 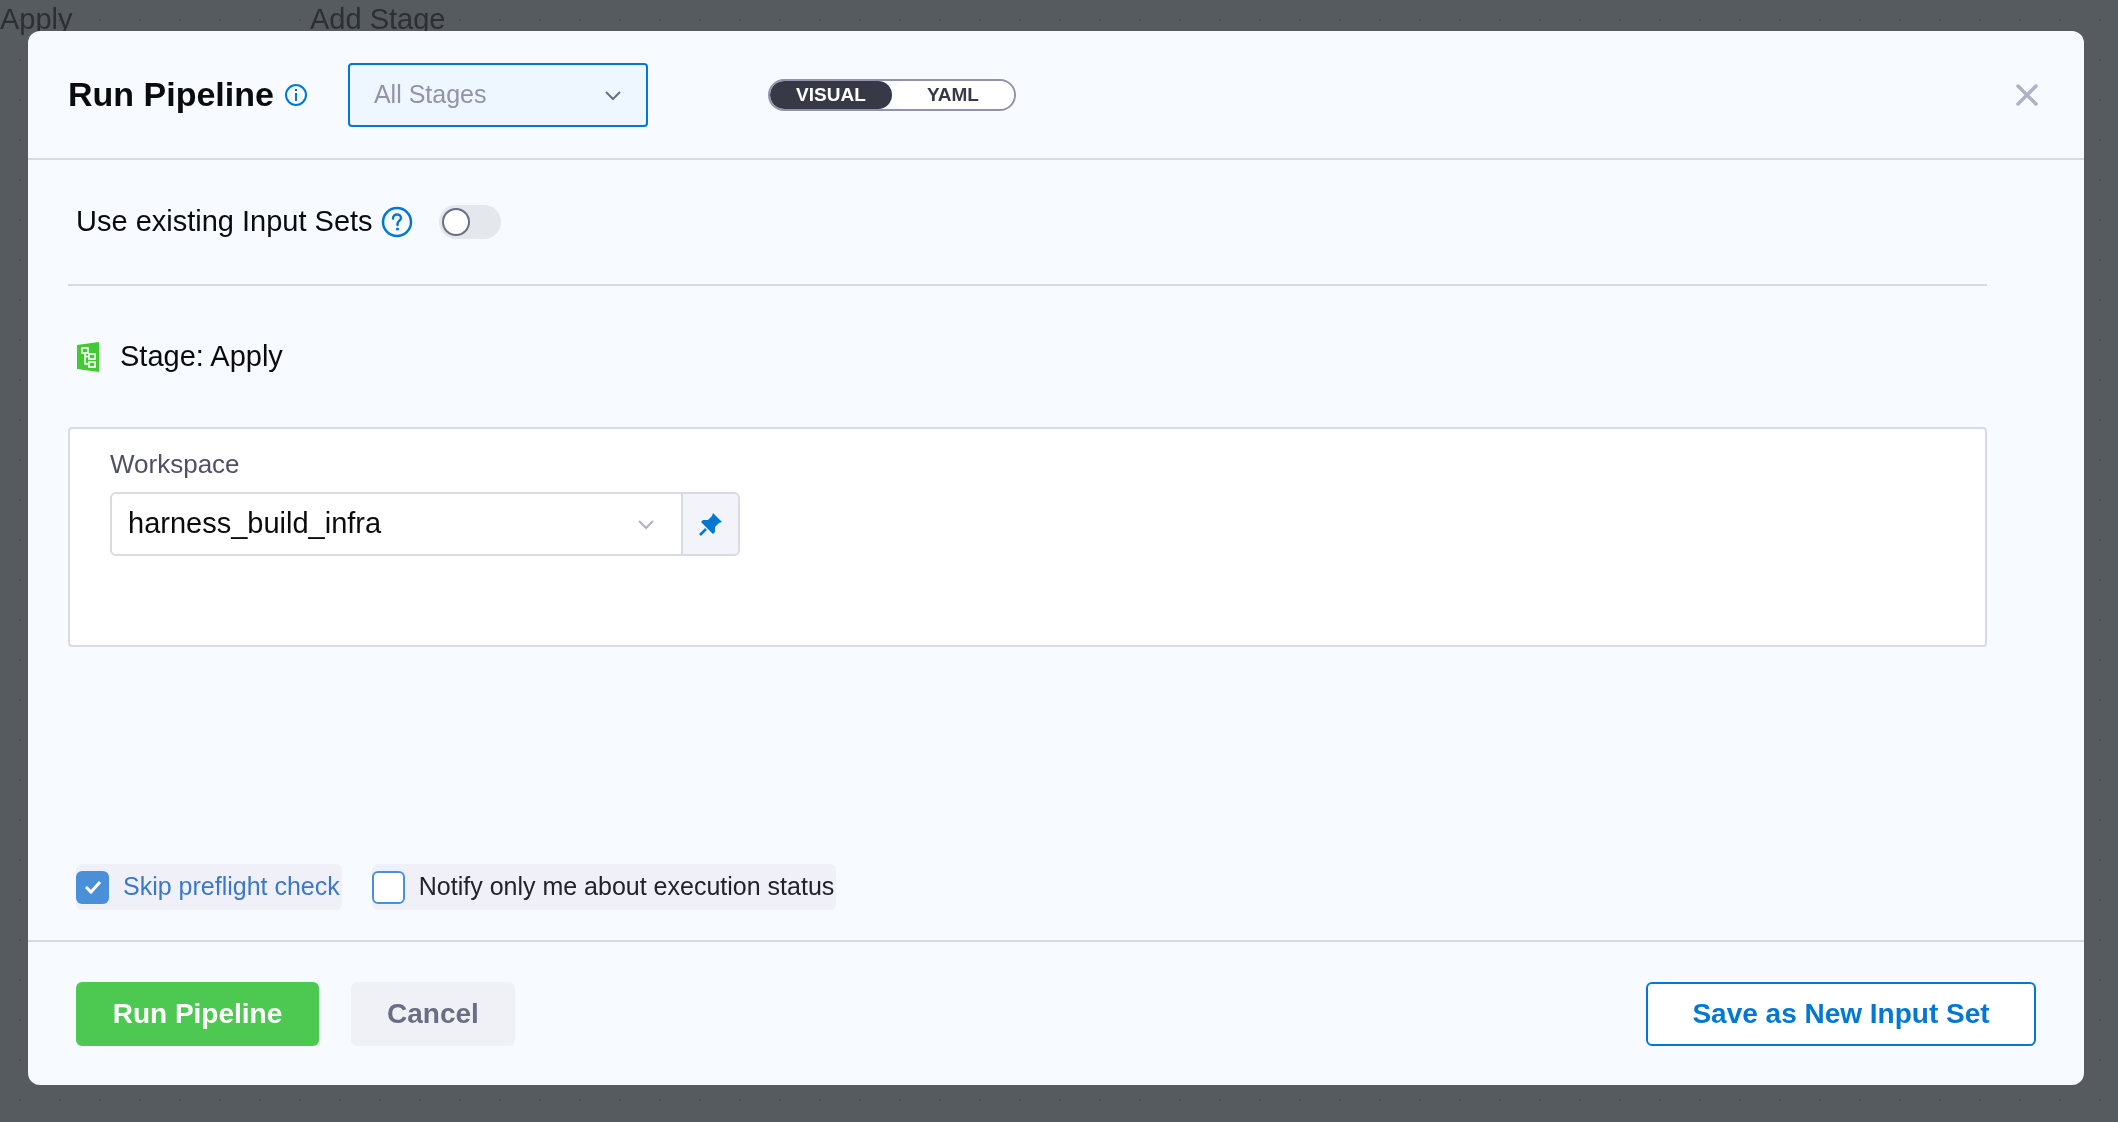 I want to click on option-checkbox: Skip preflight check, so click(x=209, y=887).